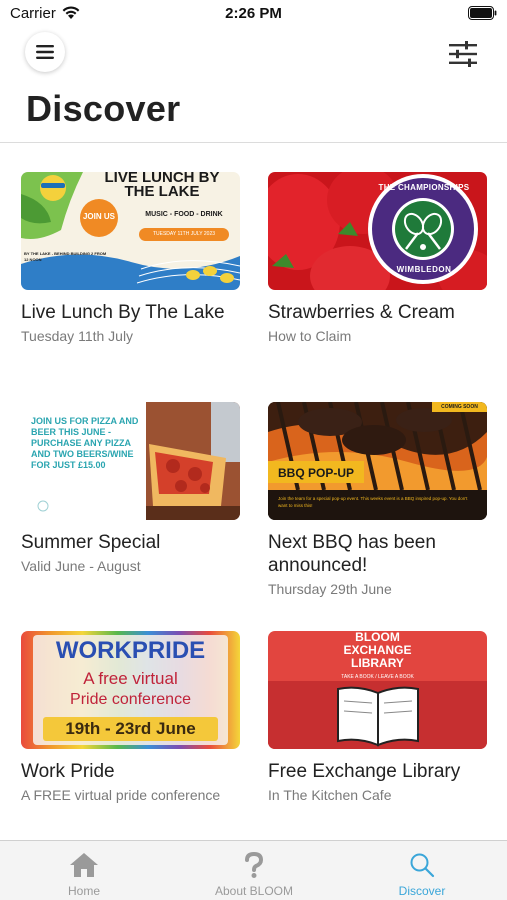  Describe the element at coordinates (91, 542) in the screenshot. I see `card-title: Summer Special` at that location.